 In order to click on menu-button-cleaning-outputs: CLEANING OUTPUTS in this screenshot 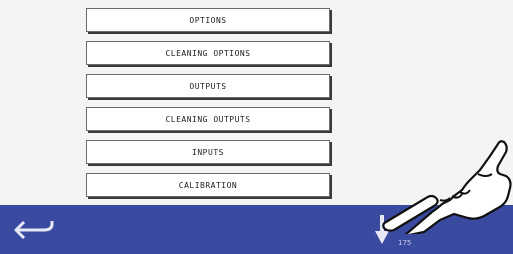, I will do `click(208, 119)`.